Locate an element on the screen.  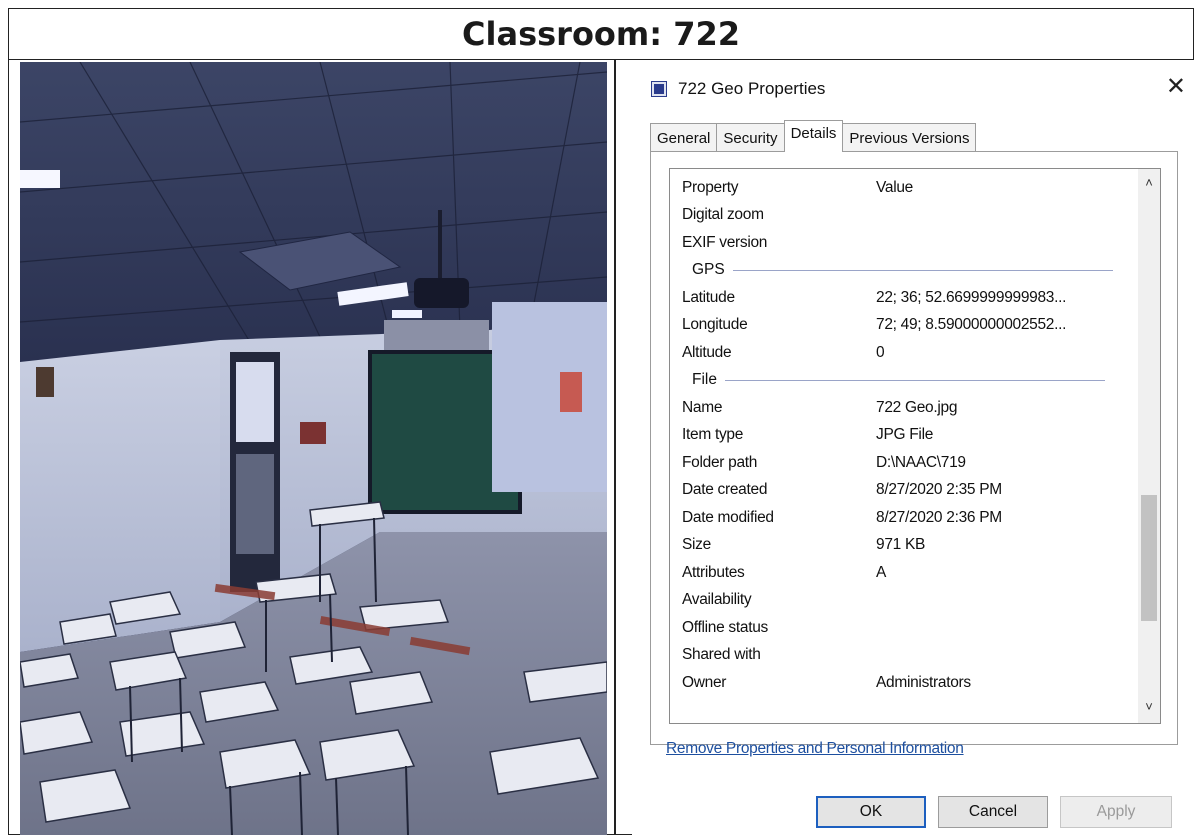
property-row: Date created 8/27/2020 2:35 PM is located at coordinates (842, 490).